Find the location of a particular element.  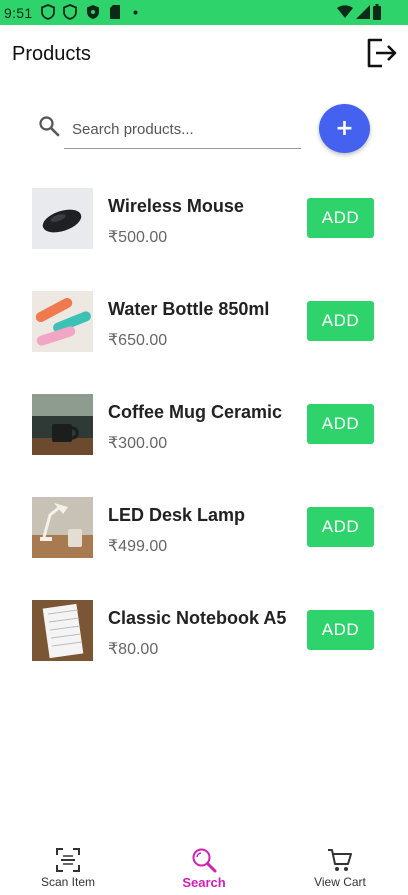

product-price: ₹300.00 is located at coordinates (138, 443).